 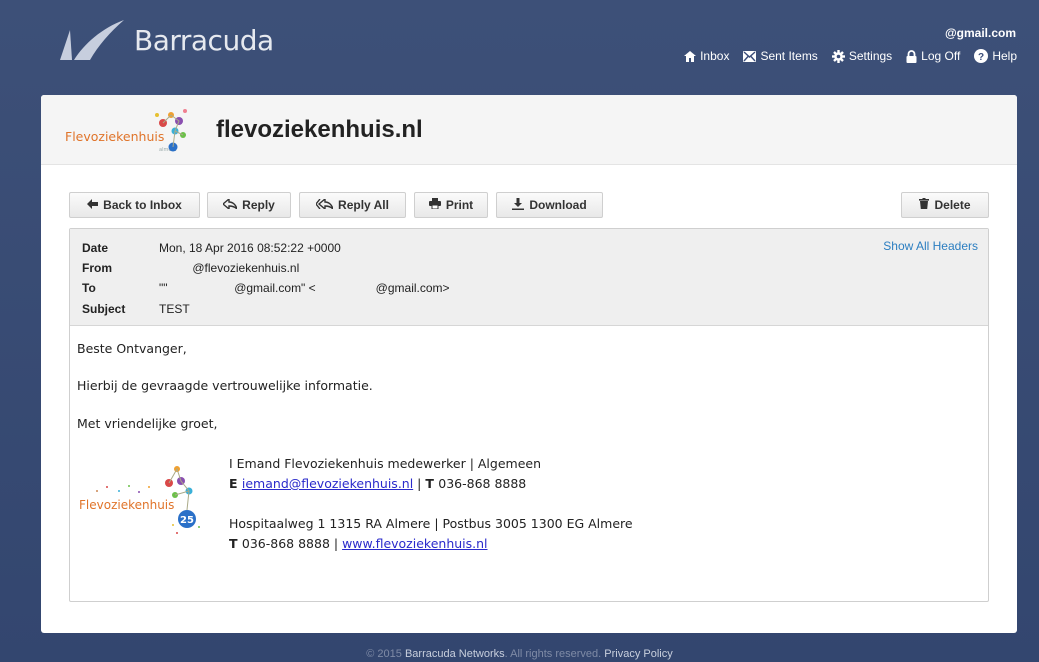 I want to click on body-closing: Met vriendelijke groet,, so click(x=147, y=423).